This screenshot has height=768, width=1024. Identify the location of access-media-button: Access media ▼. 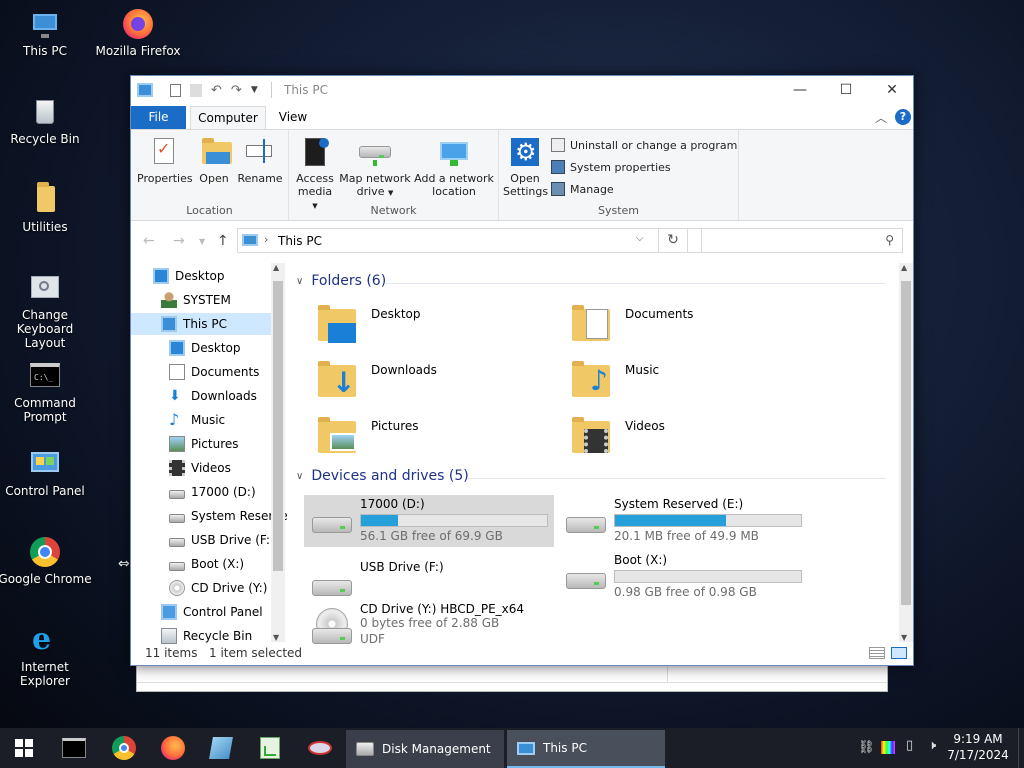
(315, 174).